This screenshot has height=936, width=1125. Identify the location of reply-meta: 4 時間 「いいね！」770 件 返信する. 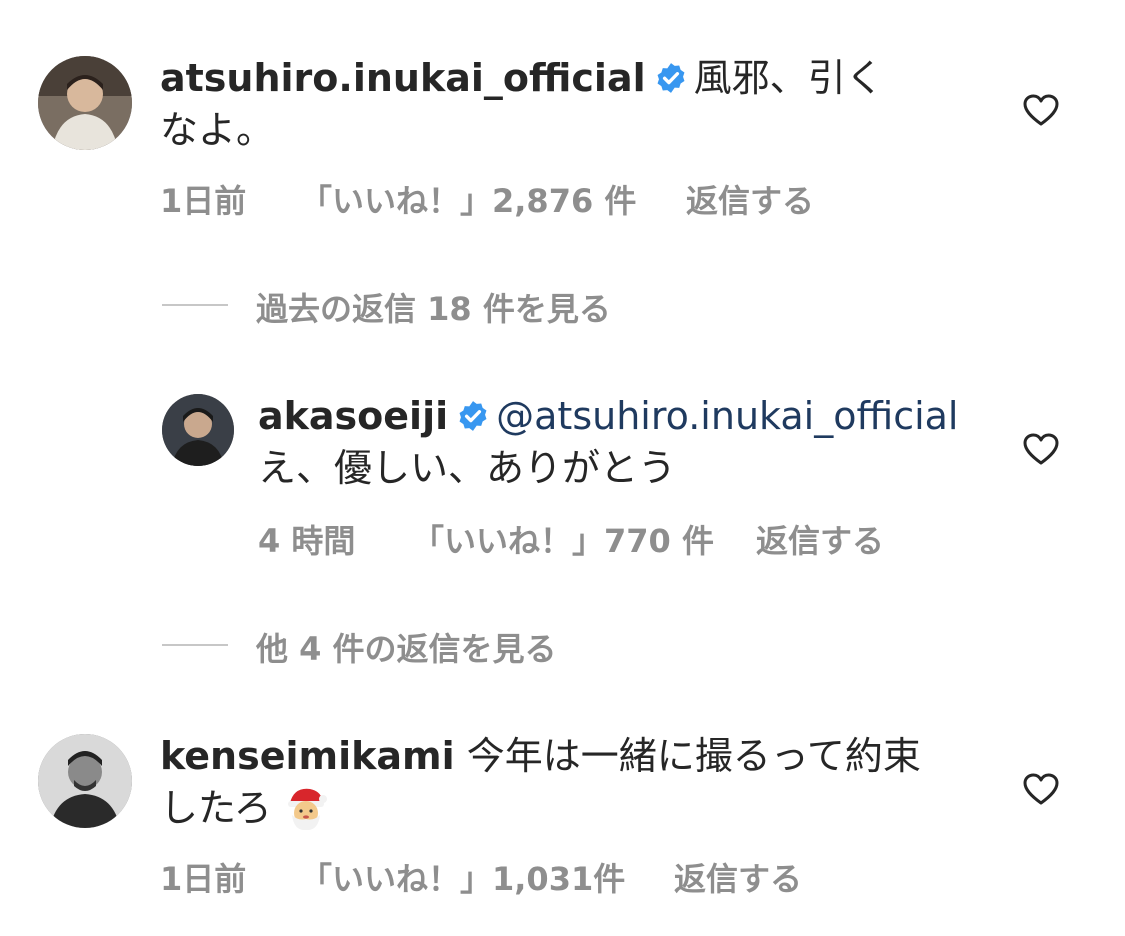
(608, 538).